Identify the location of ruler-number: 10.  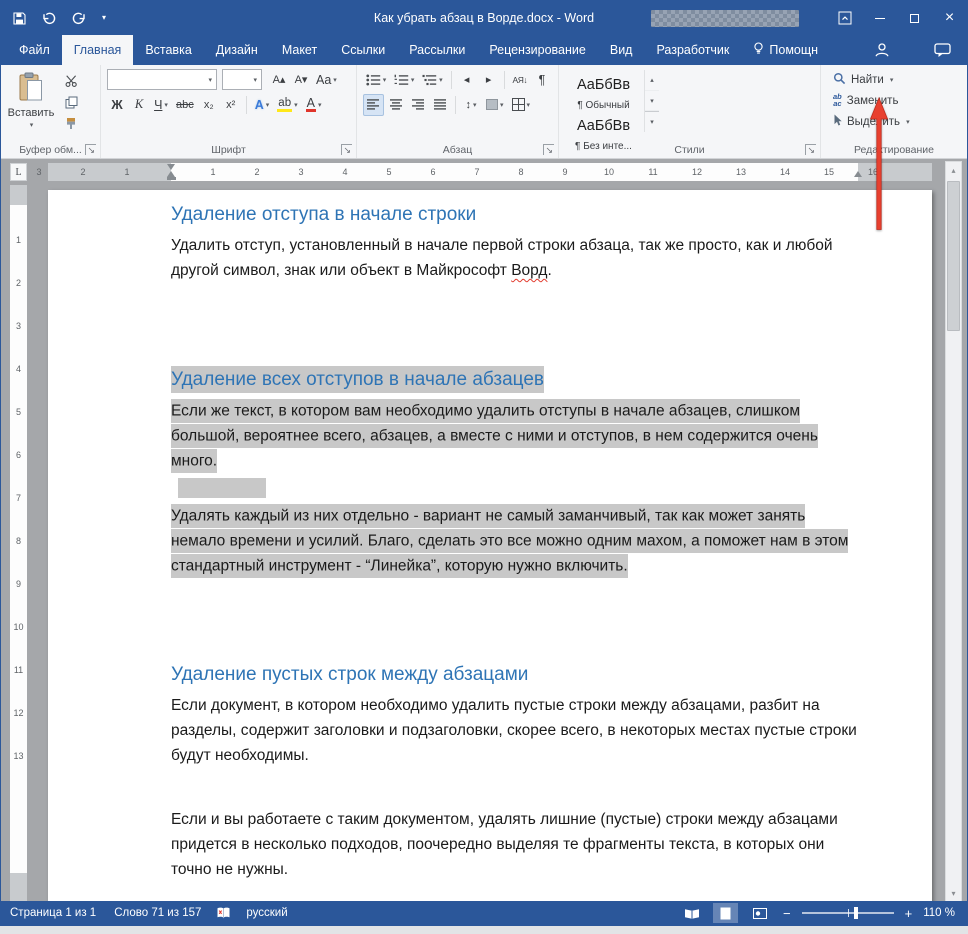
(18, 627).